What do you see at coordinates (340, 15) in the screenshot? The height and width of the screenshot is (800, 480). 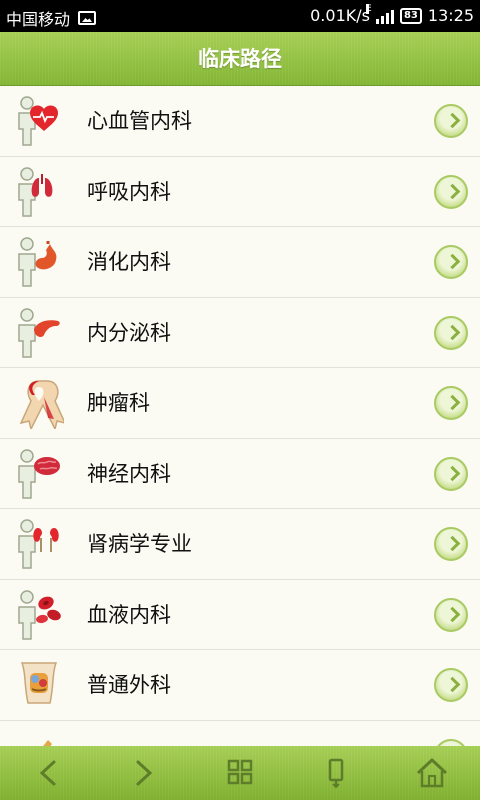 I see `network-speed: 0.01K/s` at bounding box center [340, 15].